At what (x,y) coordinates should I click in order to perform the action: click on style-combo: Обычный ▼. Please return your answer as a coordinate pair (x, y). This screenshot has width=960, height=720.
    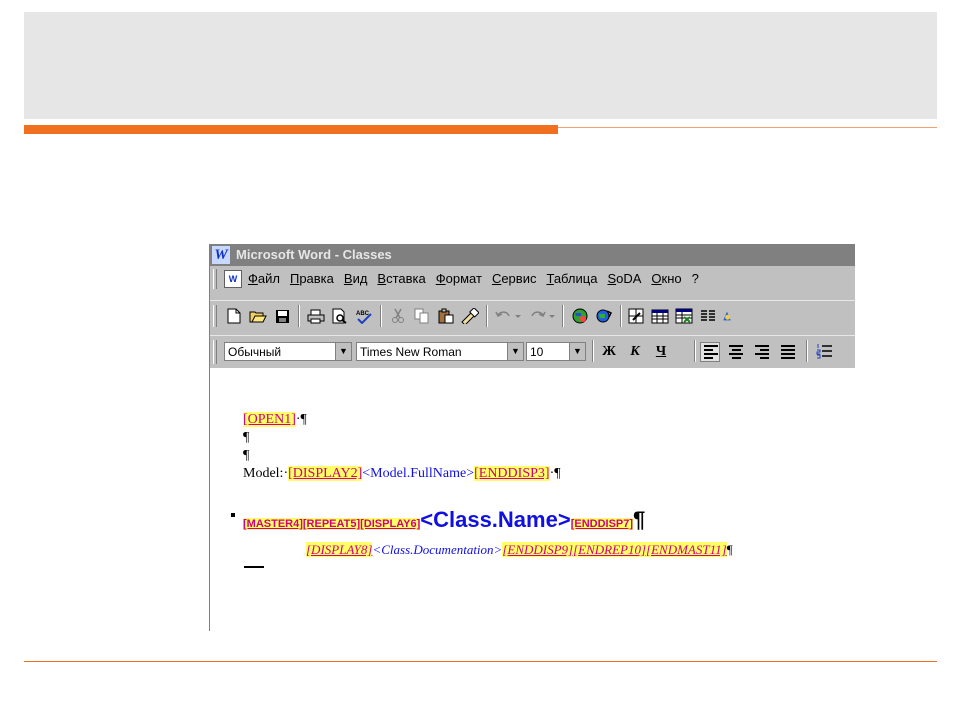
    Looking at the image, I should click on (288, 351).